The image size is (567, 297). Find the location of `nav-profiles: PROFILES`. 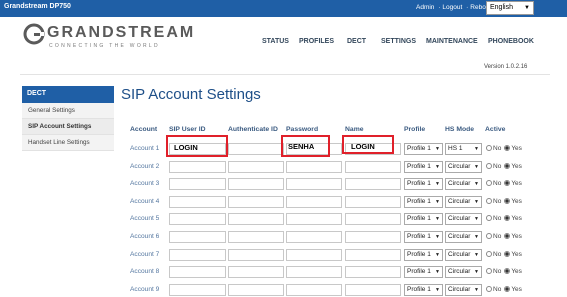

nav-profiles: PROFILES is located at coordinates (316, 41).